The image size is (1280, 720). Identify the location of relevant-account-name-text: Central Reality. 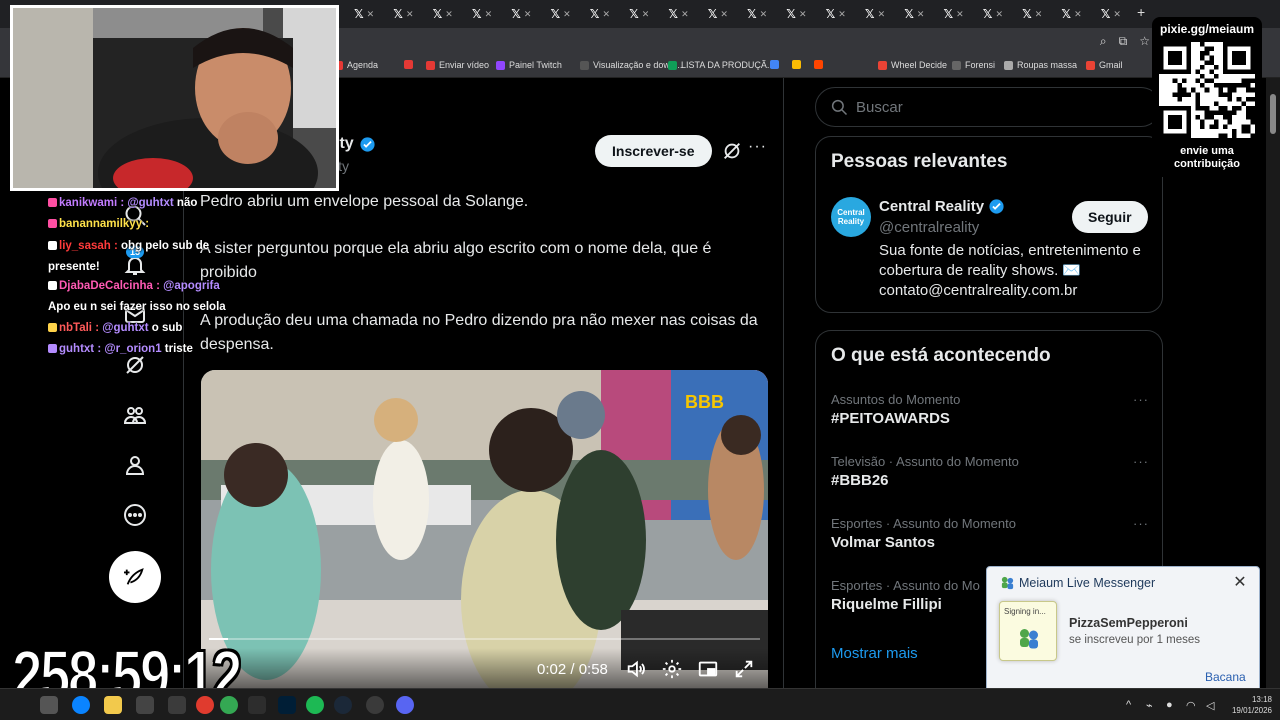
(931, 206).